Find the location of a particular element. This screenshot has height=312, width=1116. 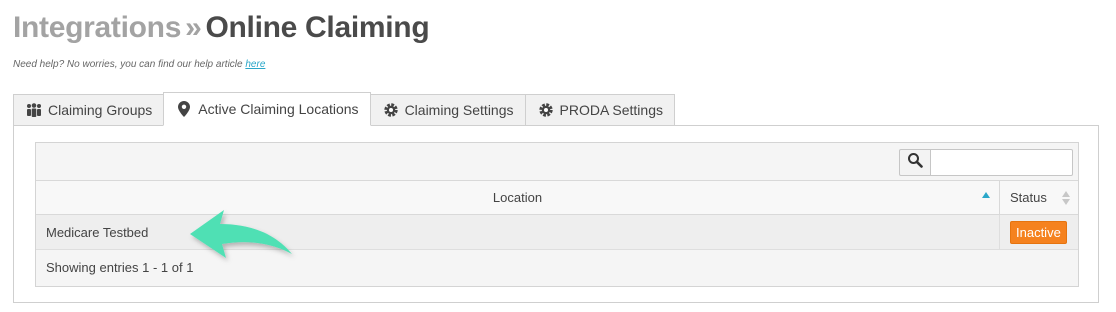

location-cell: Medicare Testbed is located at coordinates (518, 232).